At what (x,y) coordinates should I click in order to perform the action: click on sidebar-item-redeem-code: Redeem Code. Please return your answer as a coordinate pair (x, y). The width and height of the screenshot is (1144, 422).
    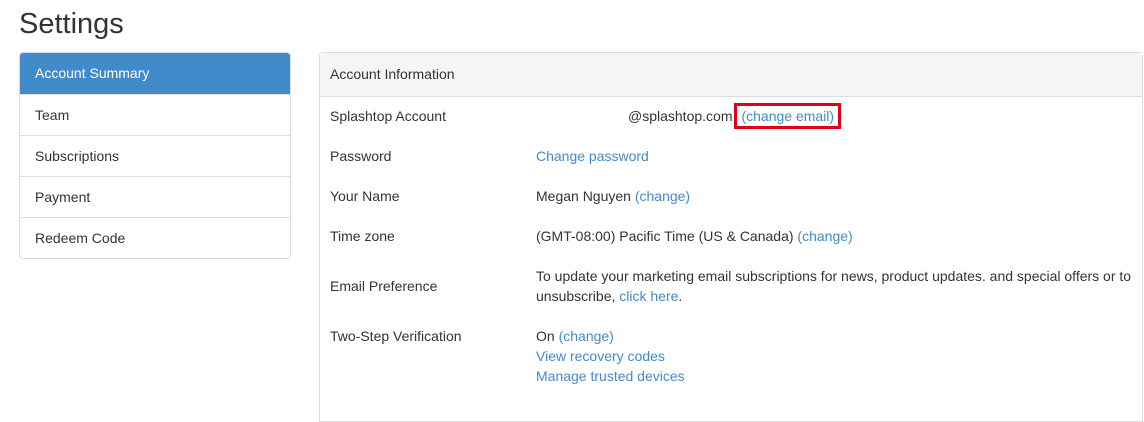
    Looking at the image, I should click on (155, 237).